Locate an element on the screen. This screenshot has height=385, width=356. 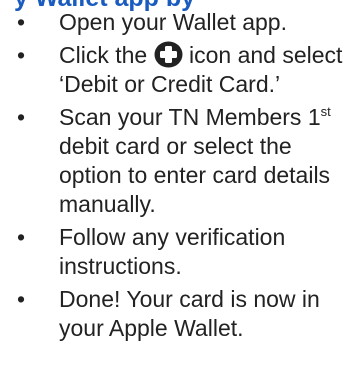
plus-circle-icon is located at coordinates (168, 54).